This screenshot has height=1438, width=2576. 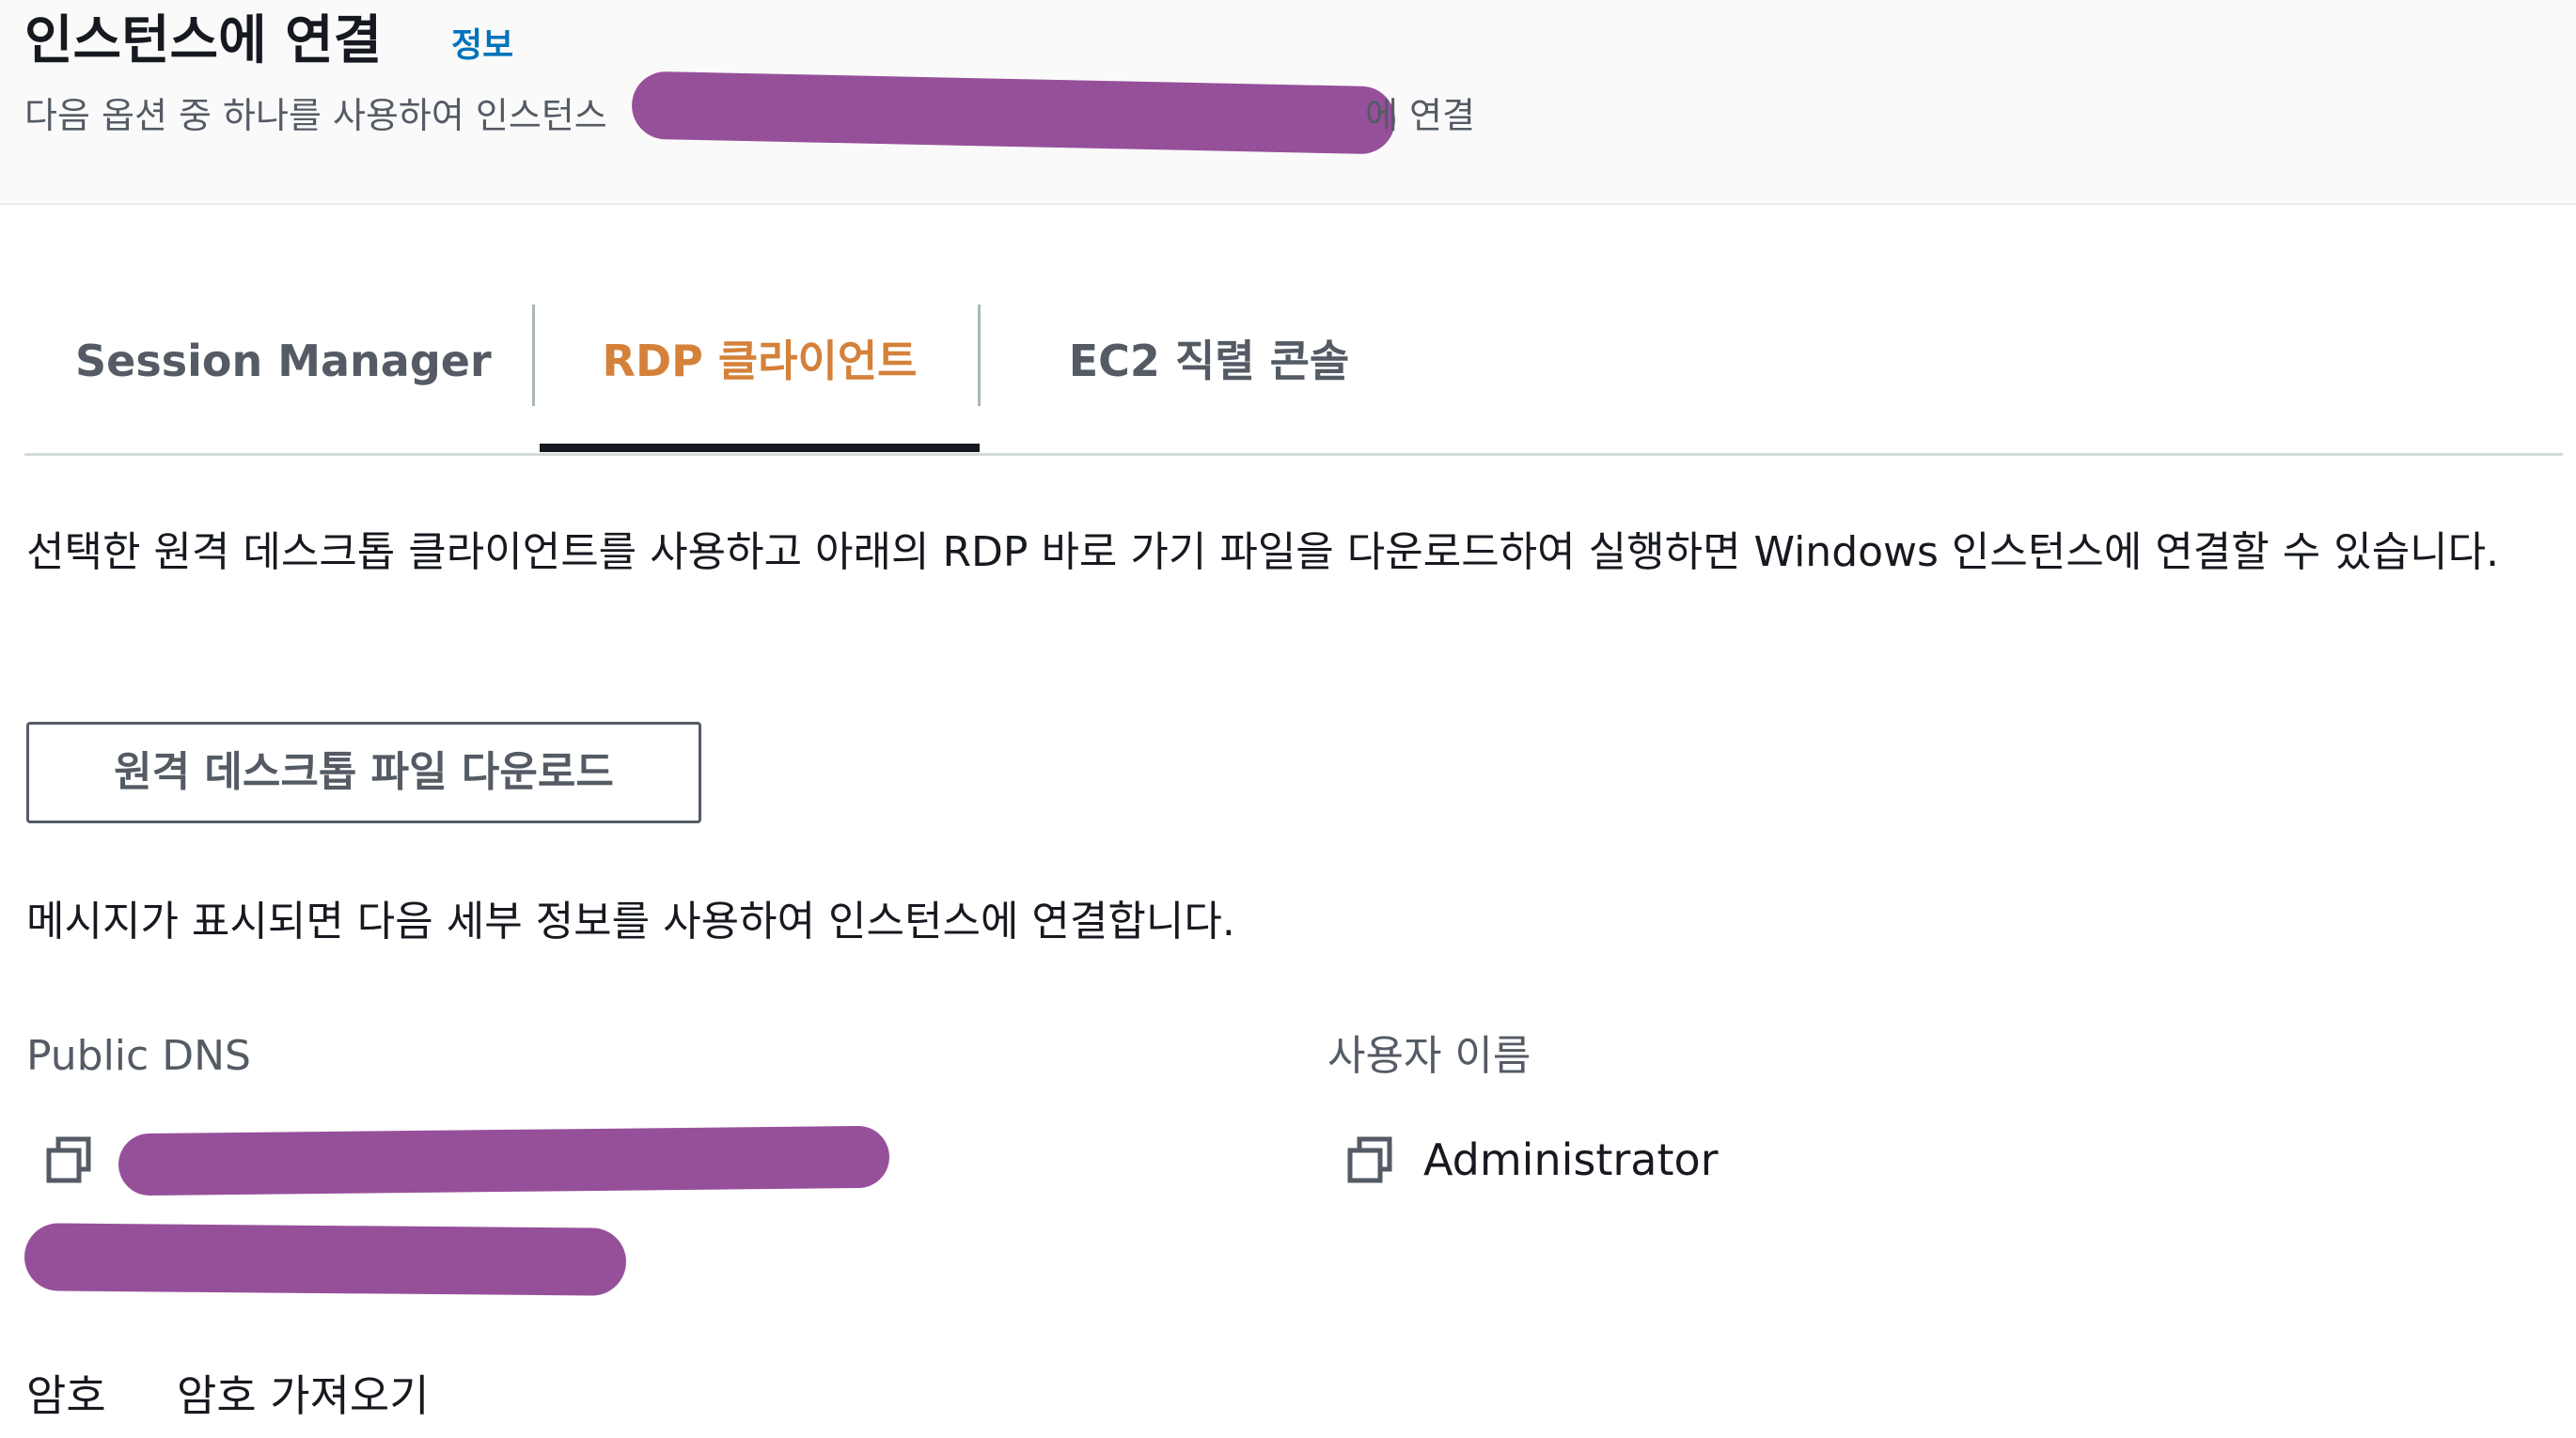 What do you see at coordinates (1571, 1159) in the screenshot?
I see `username-value: Administrator` at bounding box center [1571, 1159].